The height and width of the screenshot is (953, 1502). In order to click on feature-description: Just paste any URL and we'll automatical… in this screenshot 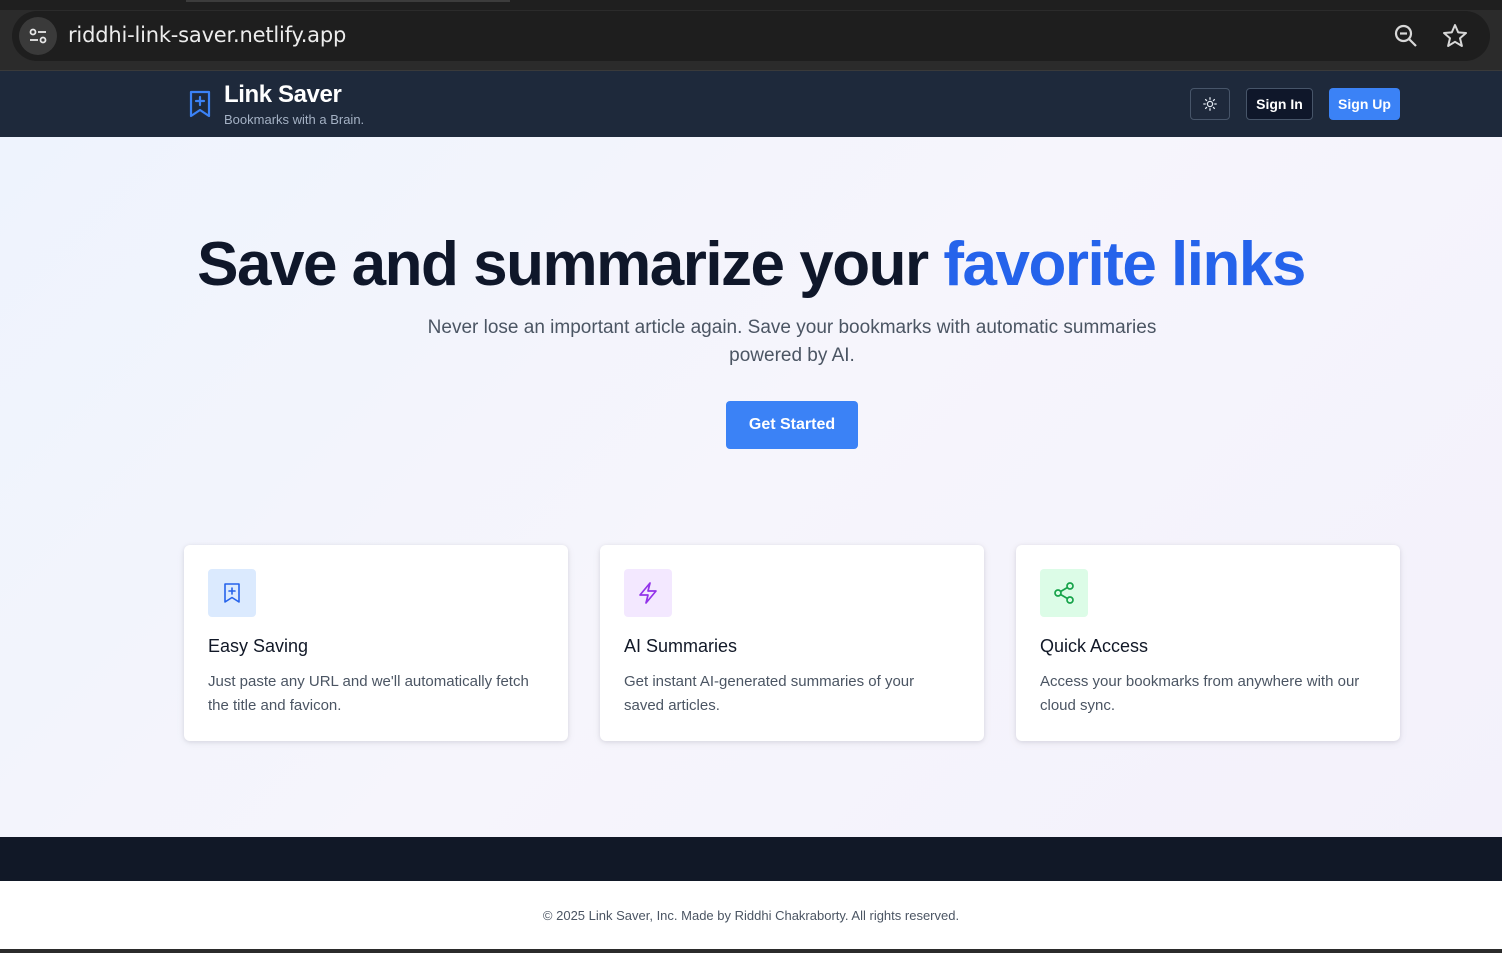, I will do `click(368, 693)`.